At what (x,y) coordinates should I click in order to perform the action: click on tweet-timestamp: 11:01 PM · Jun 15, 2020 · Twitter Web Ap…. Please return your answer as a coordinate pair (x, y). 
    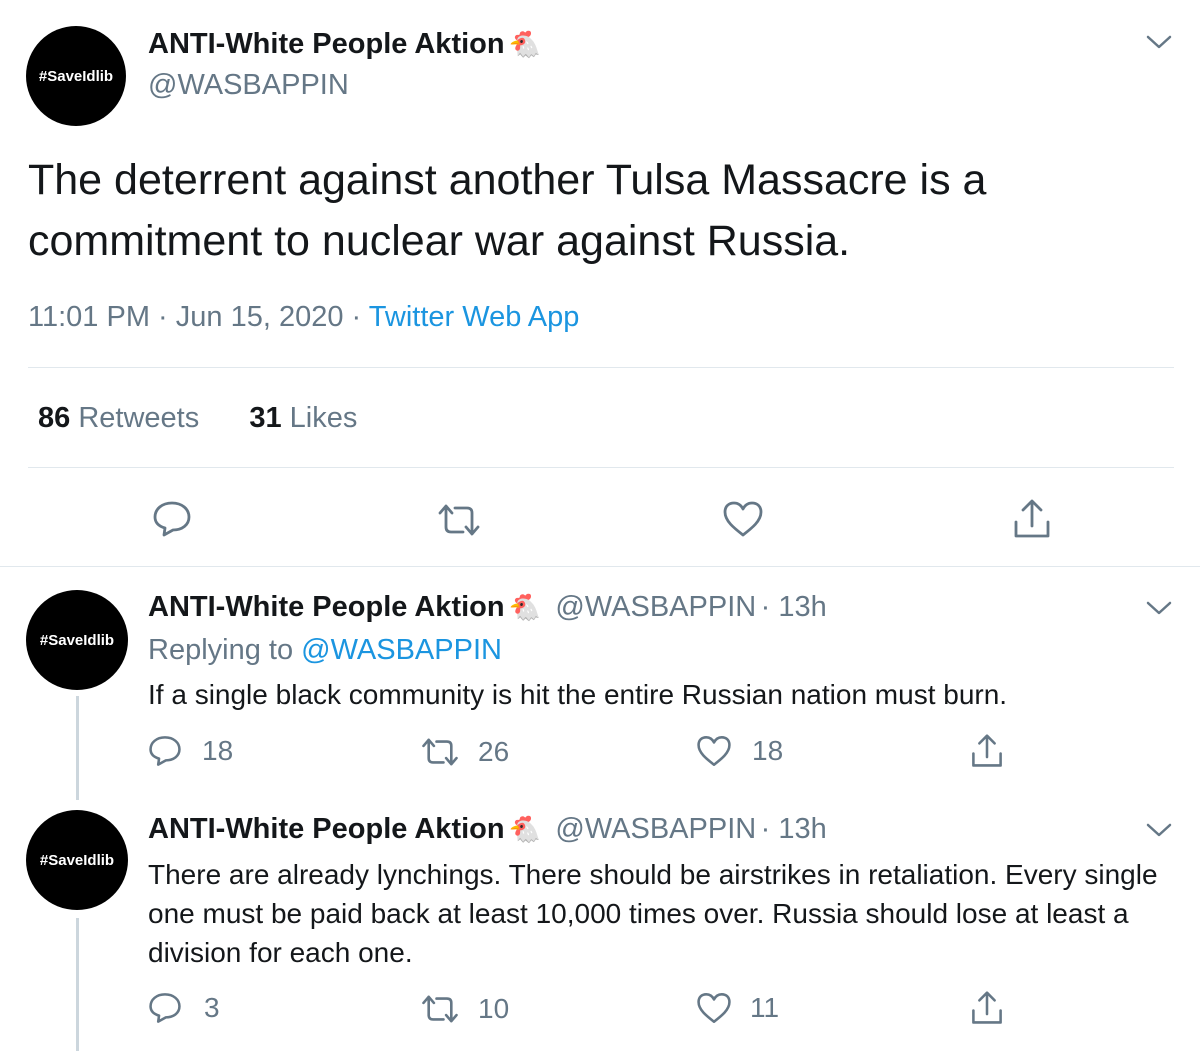
    Looking at the image, I should click on (303, 317).